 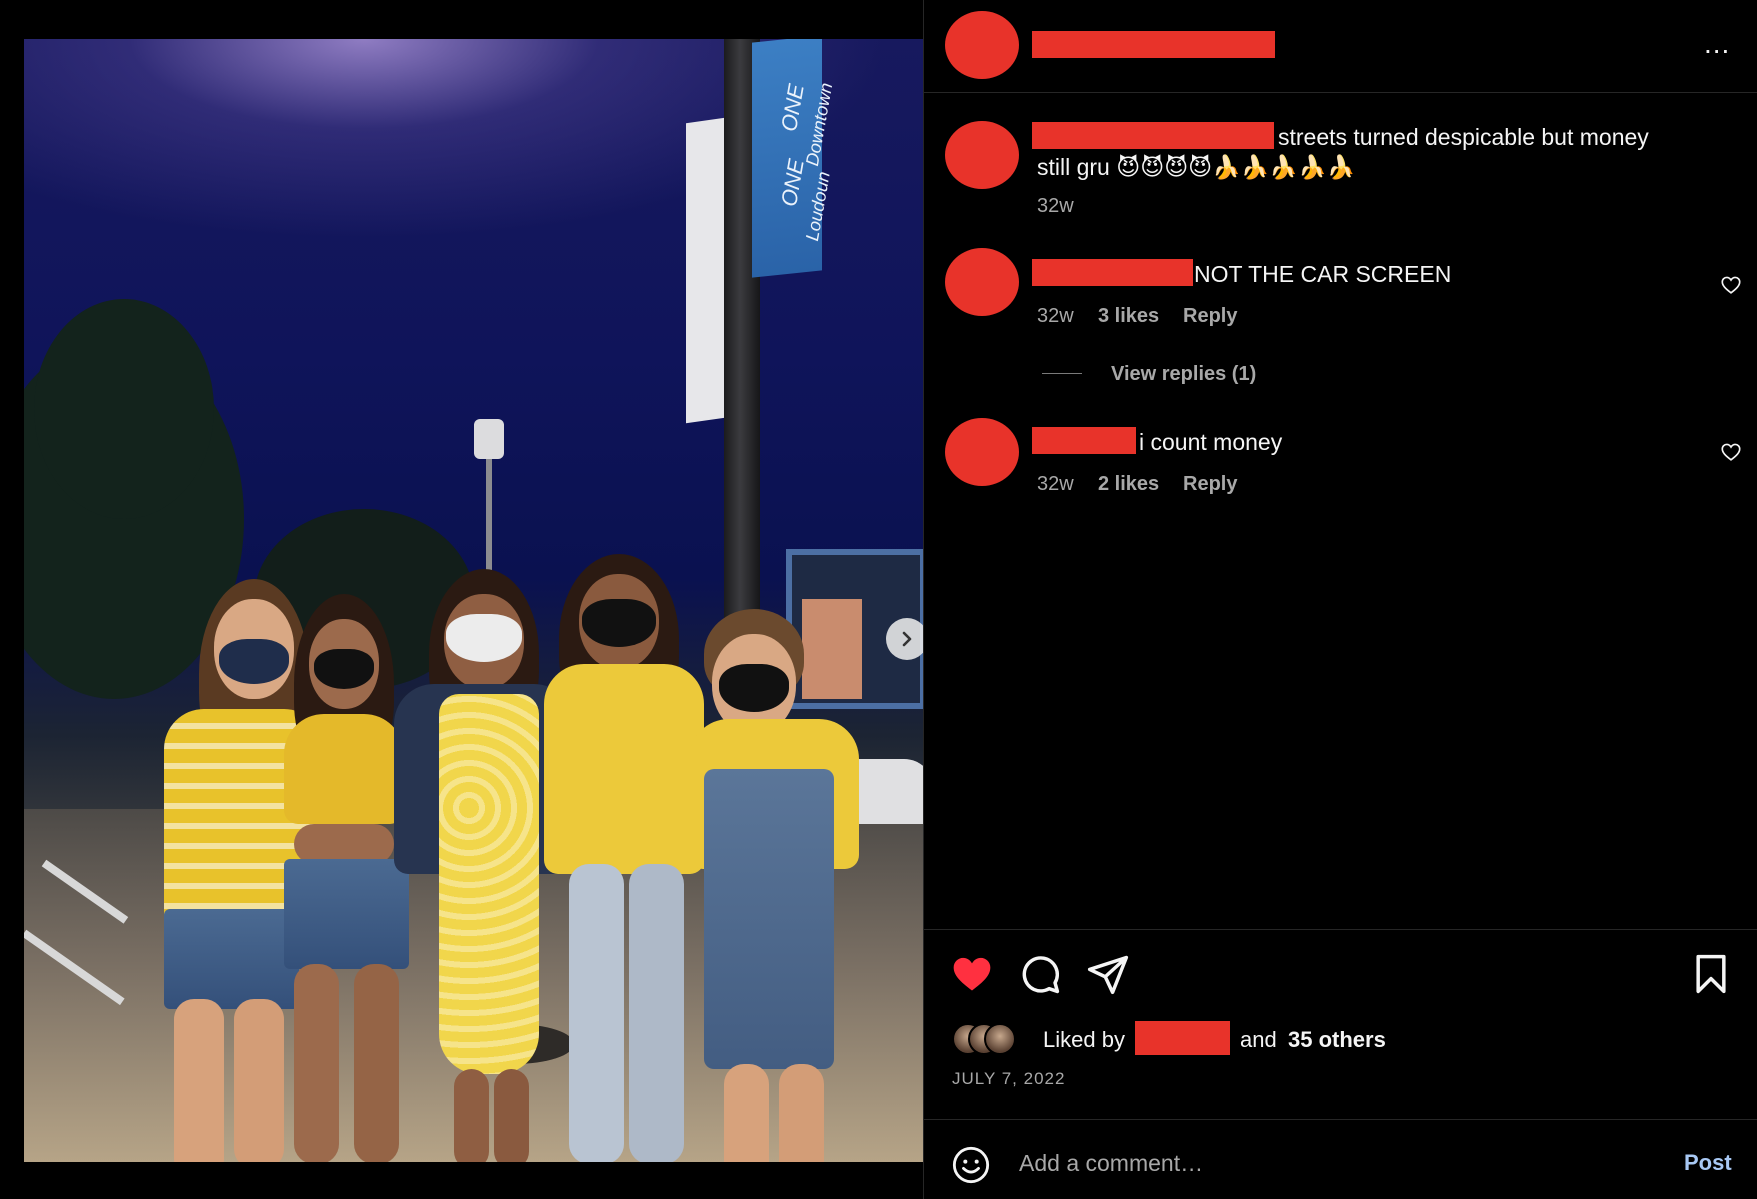 I want to click on carousel-next-button, so click(x=904, y=639).